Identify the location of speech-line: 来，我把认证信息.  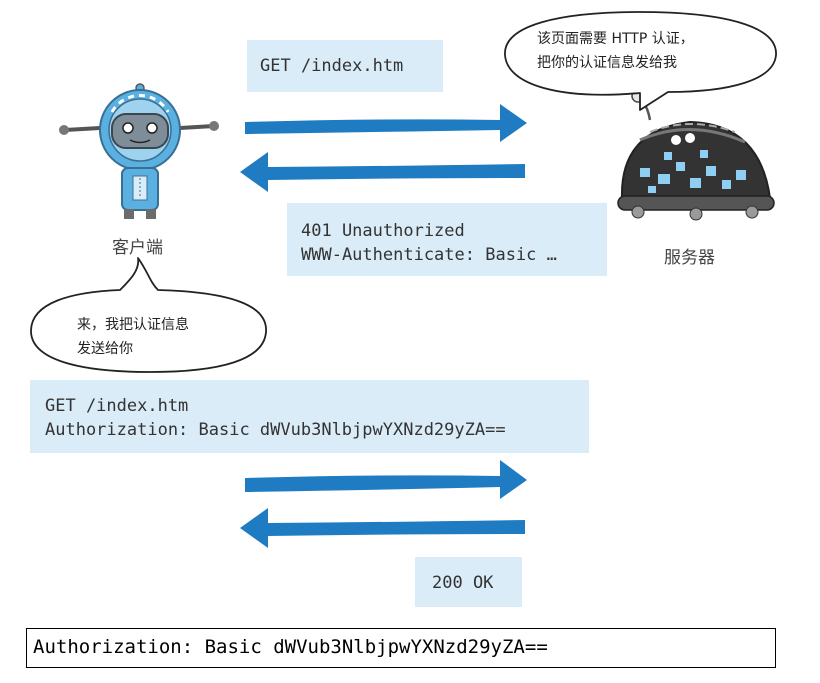
(133, 325).